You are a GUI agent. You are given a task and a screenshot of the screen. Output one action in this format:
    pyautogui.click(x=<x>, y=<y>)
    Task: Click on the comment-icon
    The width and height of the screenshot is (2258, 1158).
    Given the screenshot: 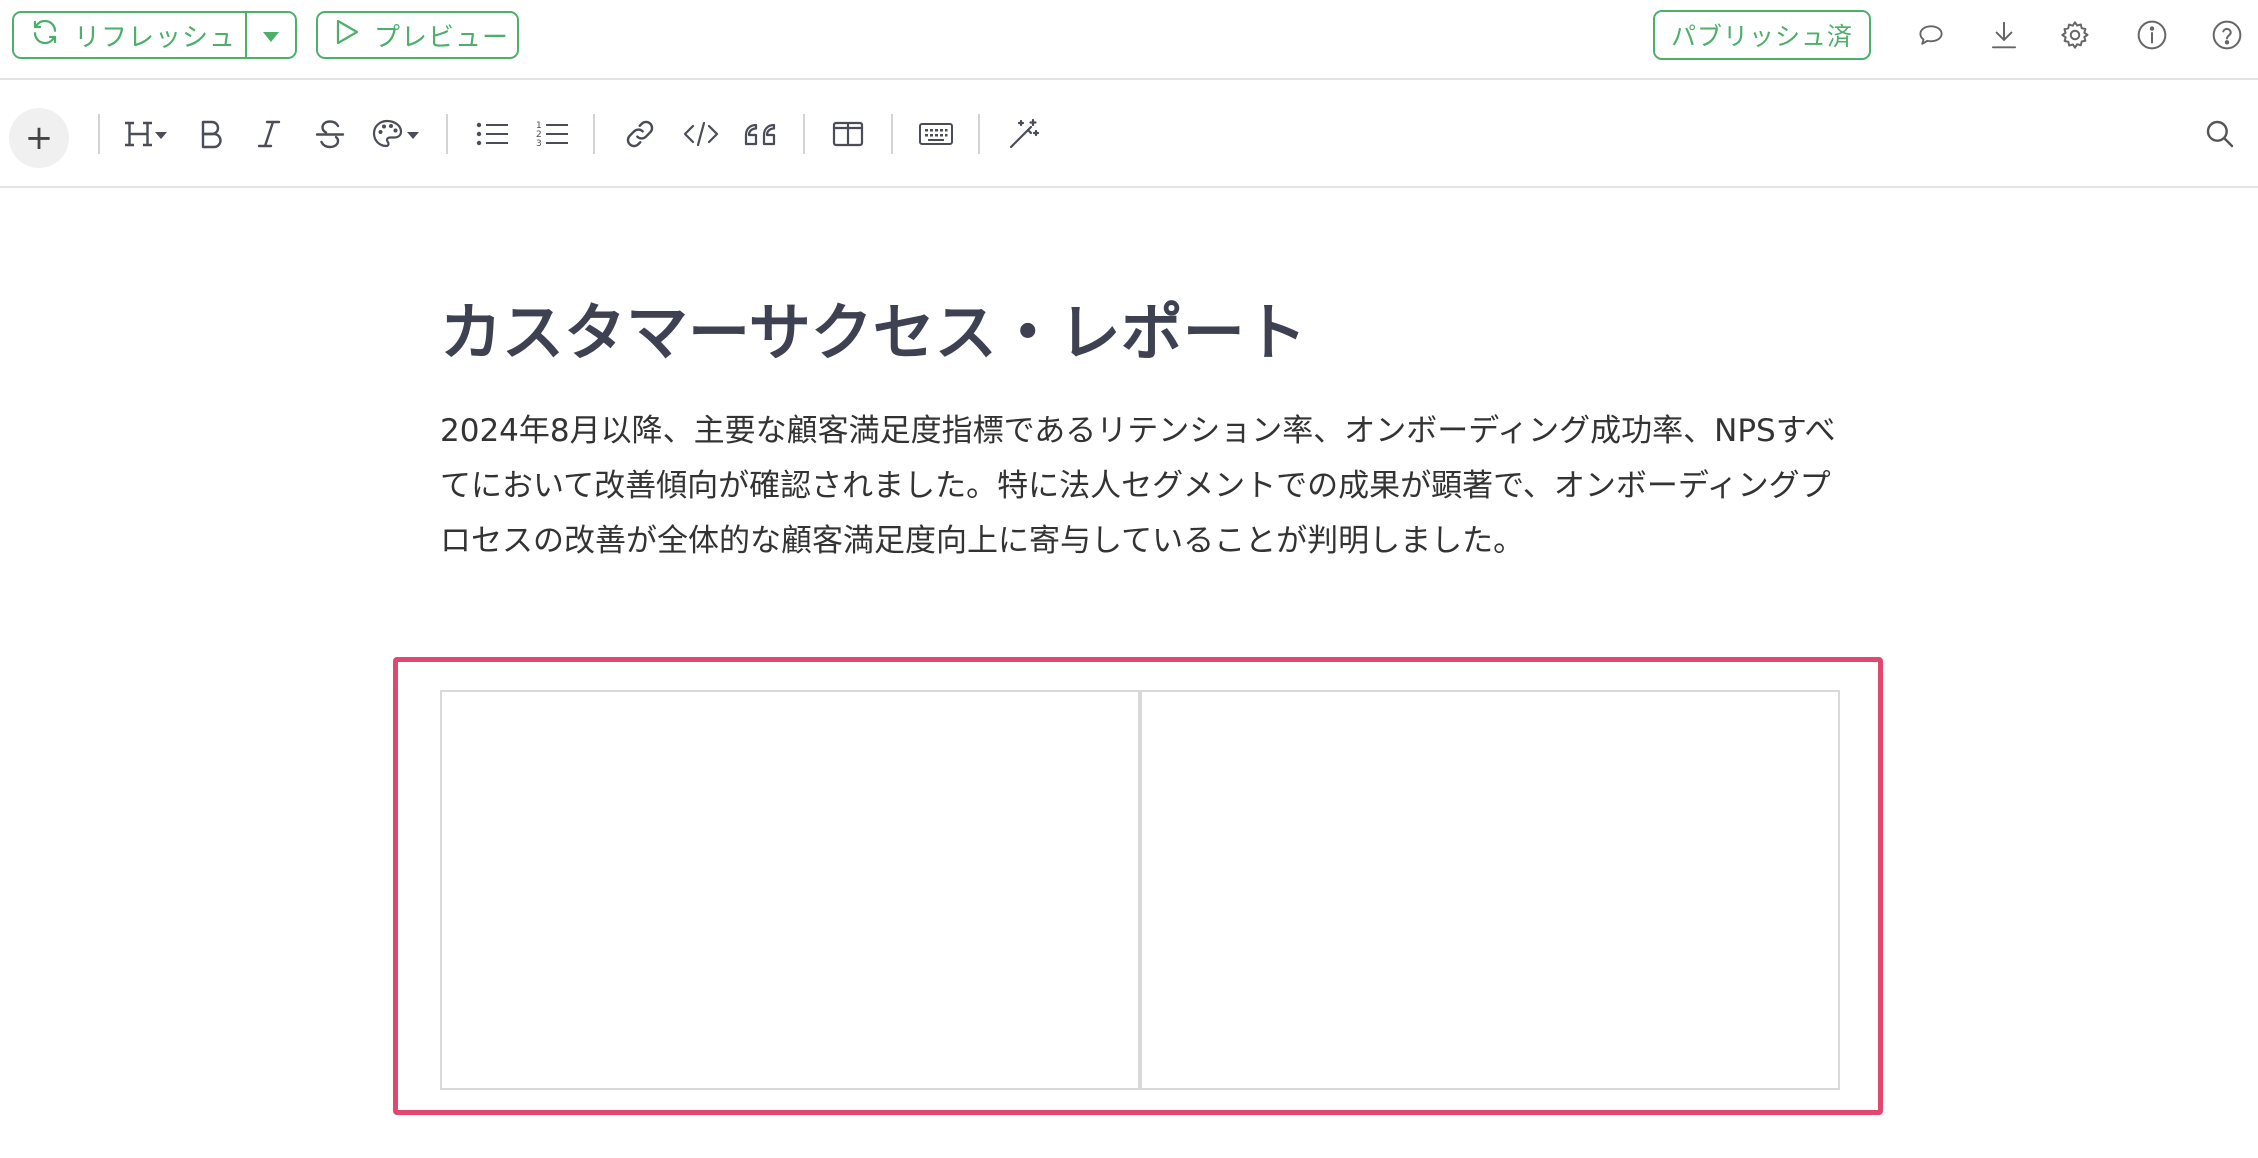 What is the action you would take?
    pyautogui.click(x=1931, y=35)
    